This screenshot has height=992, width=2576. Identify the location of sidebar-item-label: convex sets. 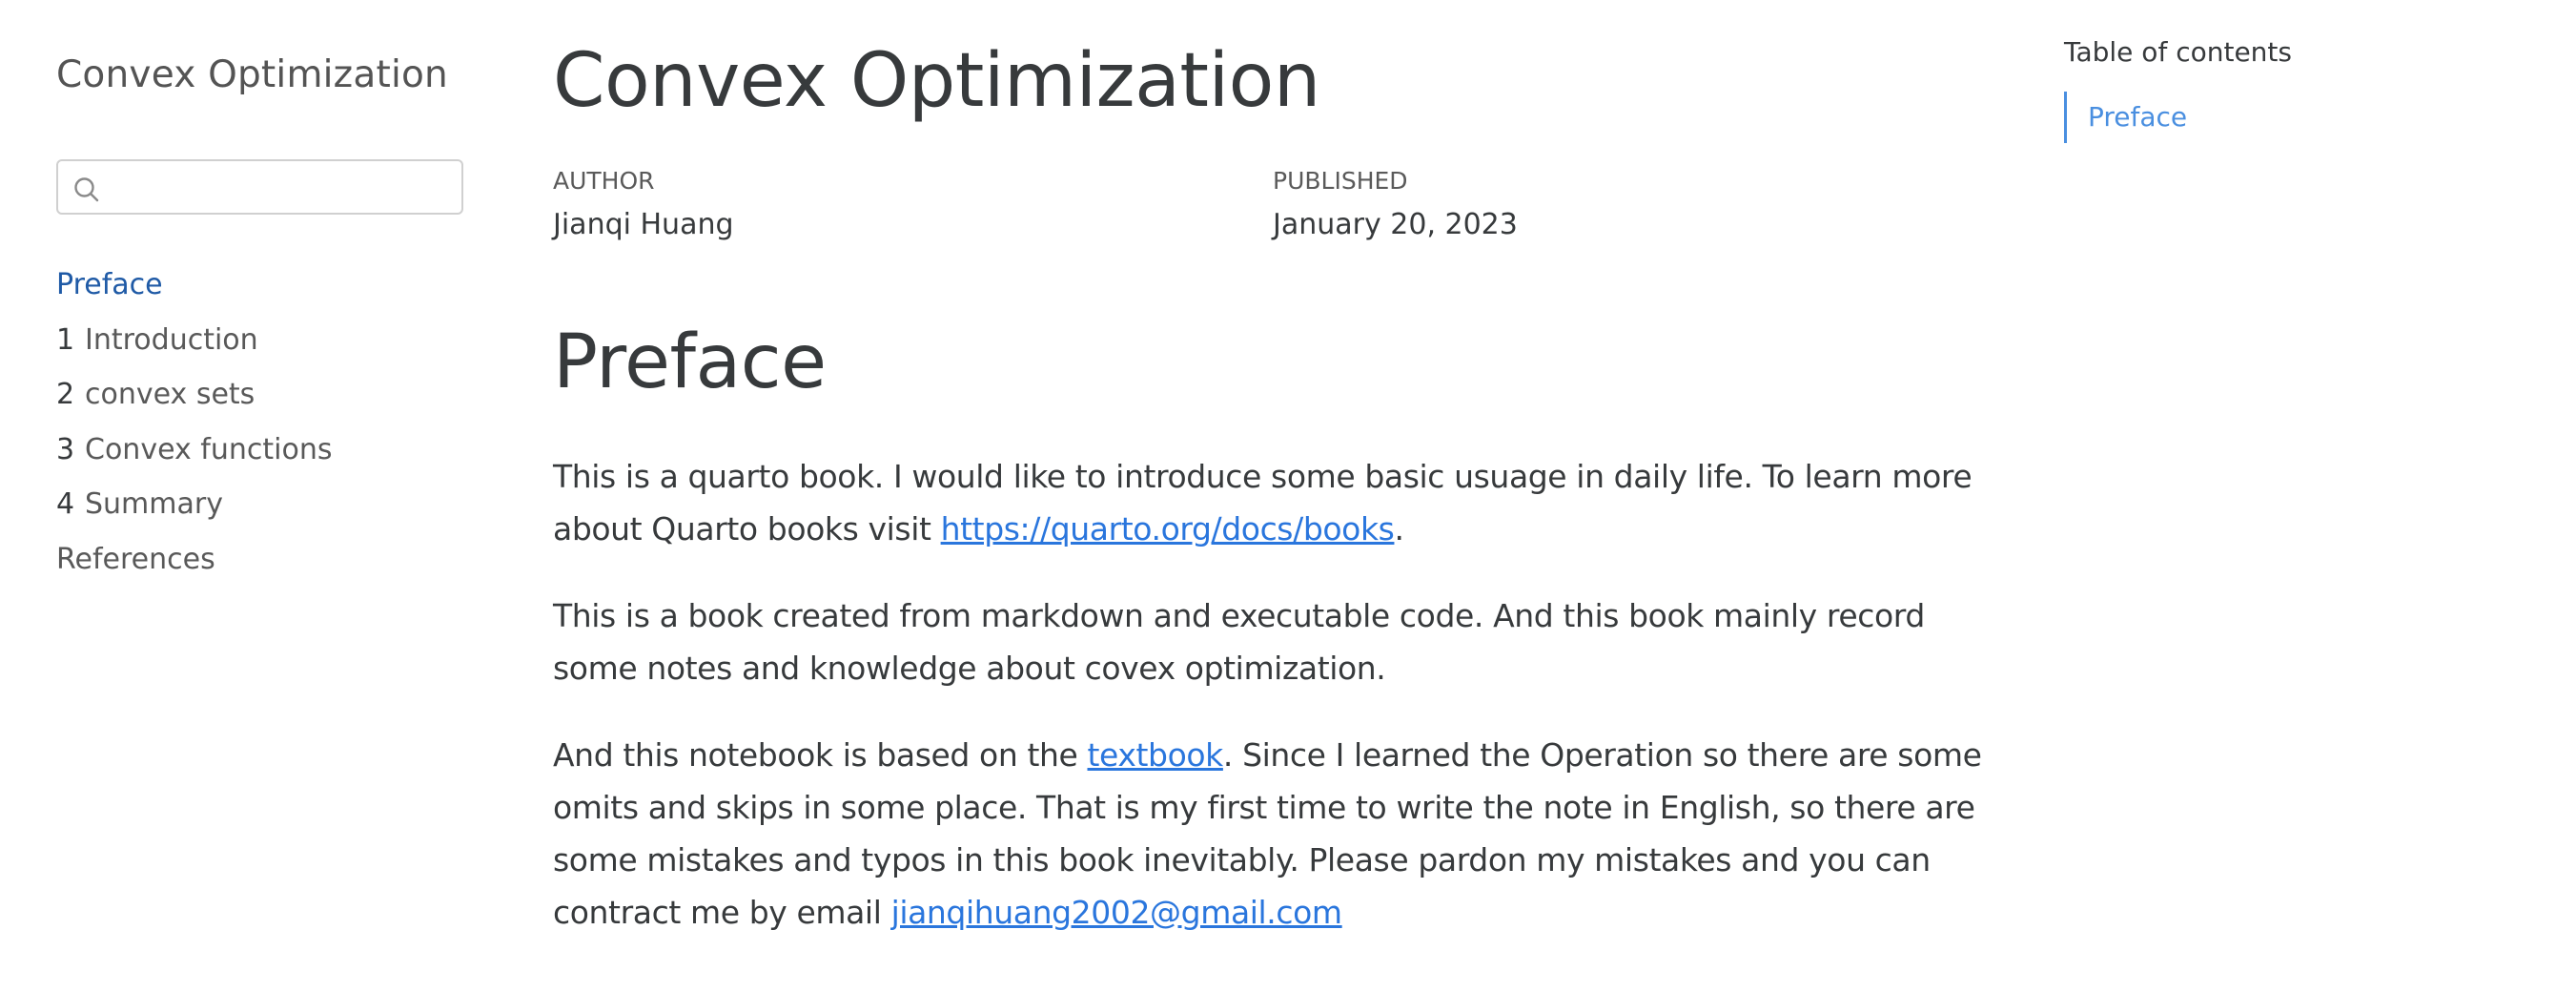
(170, 394).